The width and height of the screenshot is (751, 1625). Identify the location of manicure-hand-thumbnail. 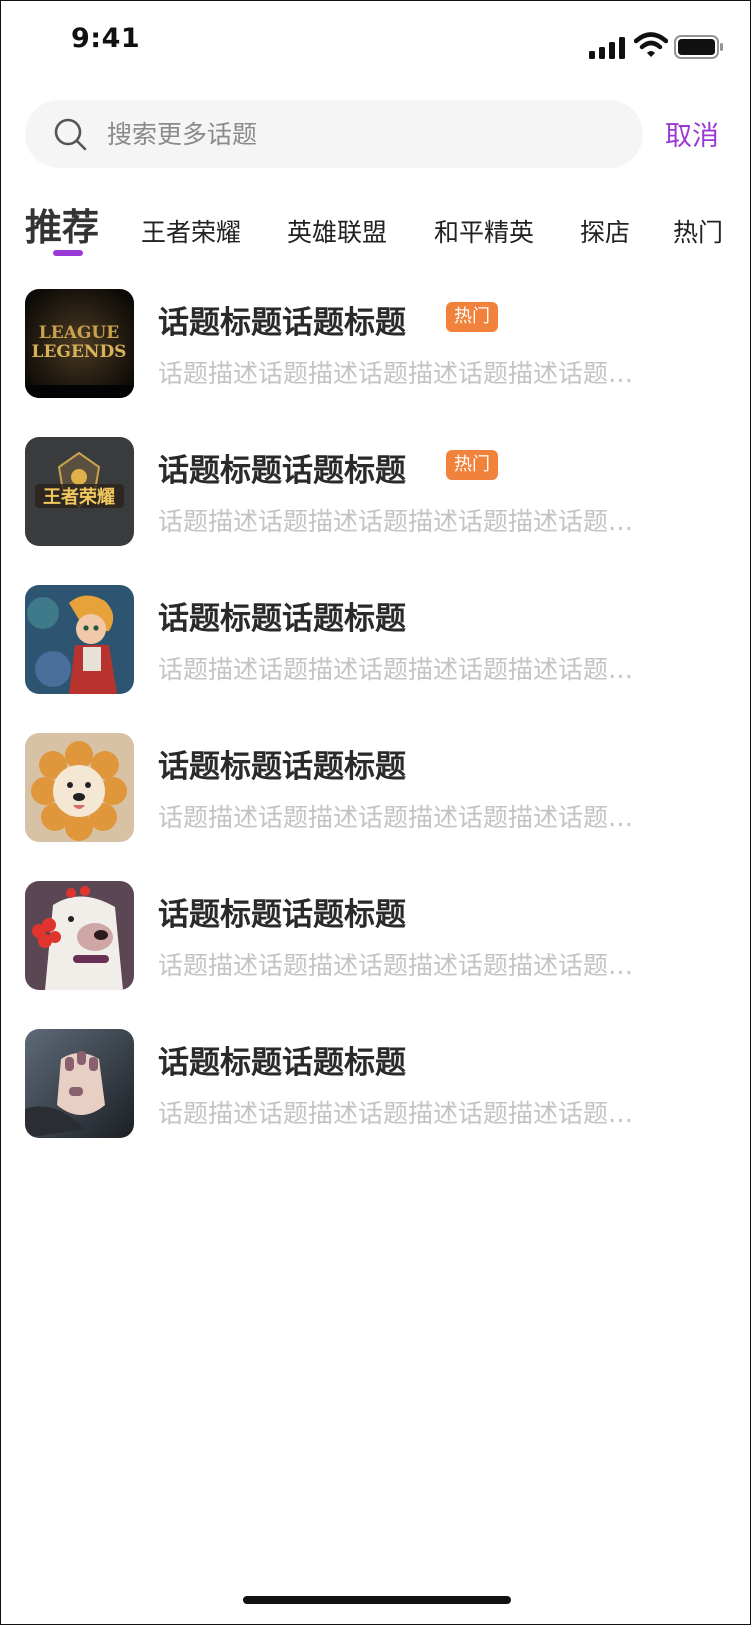
(79, 1083).